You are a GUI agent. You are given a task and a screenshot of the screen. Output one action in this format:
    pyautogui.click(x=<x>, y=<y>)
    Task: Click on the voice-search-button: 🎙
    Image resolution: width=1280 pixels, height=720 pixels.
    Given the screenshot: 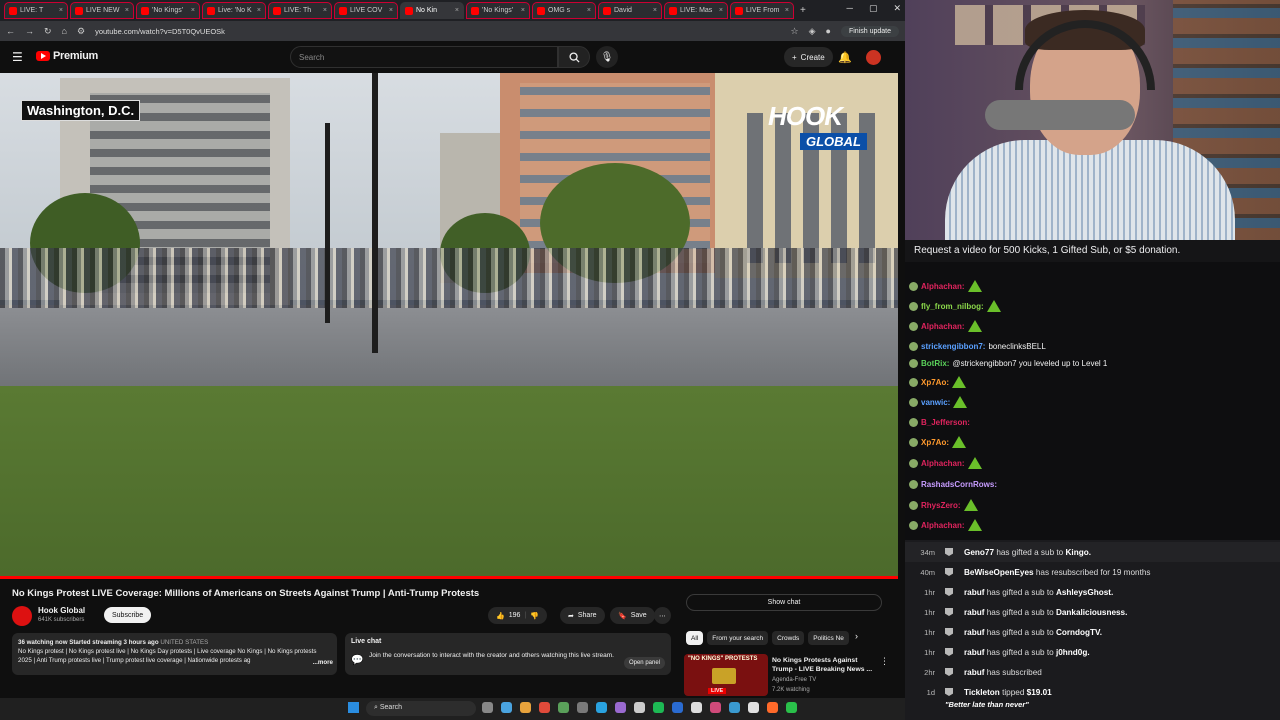 What is the action you would take?
    pyautogui.click(x=607, y=57)
    